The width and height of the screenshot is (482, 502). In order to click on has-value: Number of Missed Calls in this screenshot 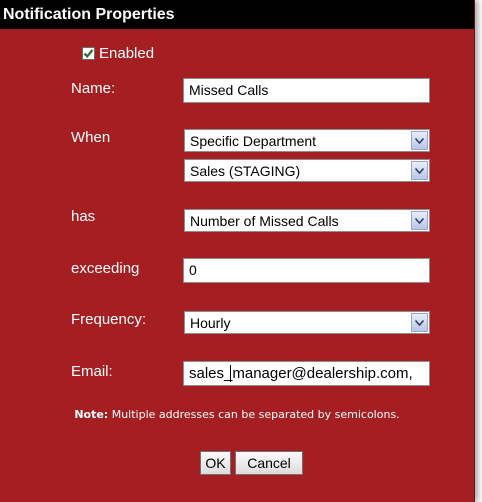, I will do `click(264, 221)`.